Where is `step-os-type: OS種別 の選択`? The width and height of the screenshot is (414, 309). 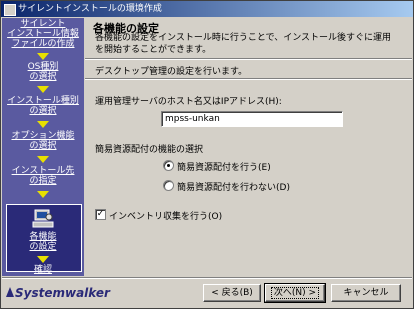 step-os-type: OS種別 の選択 is located at coordinates (43, 72).